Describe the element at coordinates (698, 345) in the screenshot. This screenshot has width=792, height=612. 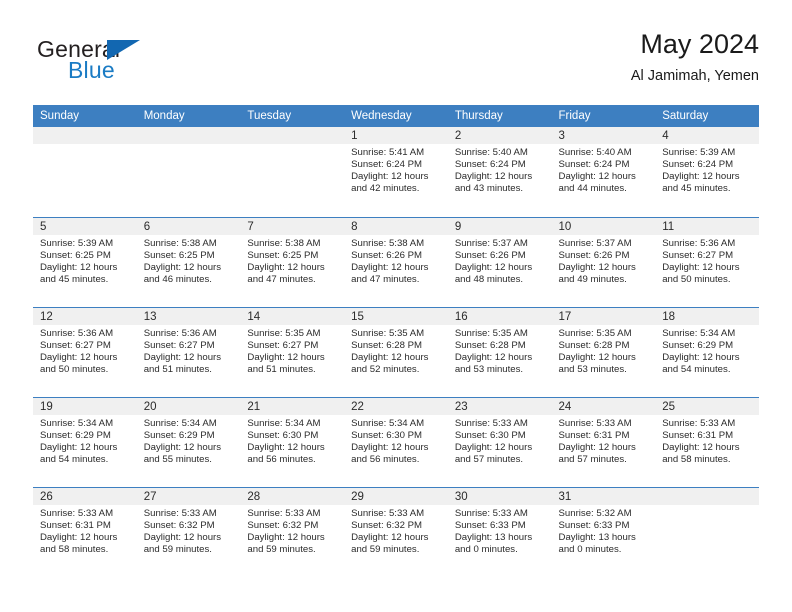
I see `sunset-text: Sunset: 6:29 PM` at that location.